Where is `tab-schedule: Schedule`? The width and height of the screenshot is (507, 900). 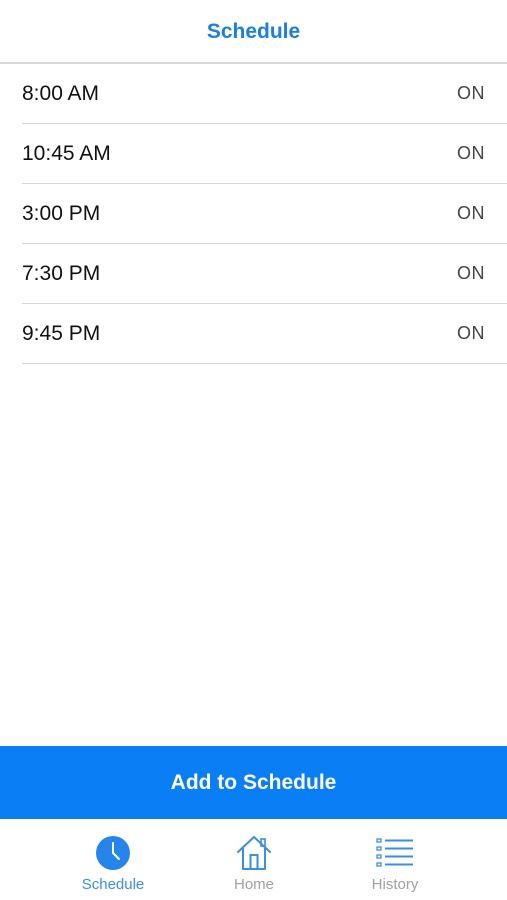
tab-schedule: Schedule is located at coordinates (113, 859).